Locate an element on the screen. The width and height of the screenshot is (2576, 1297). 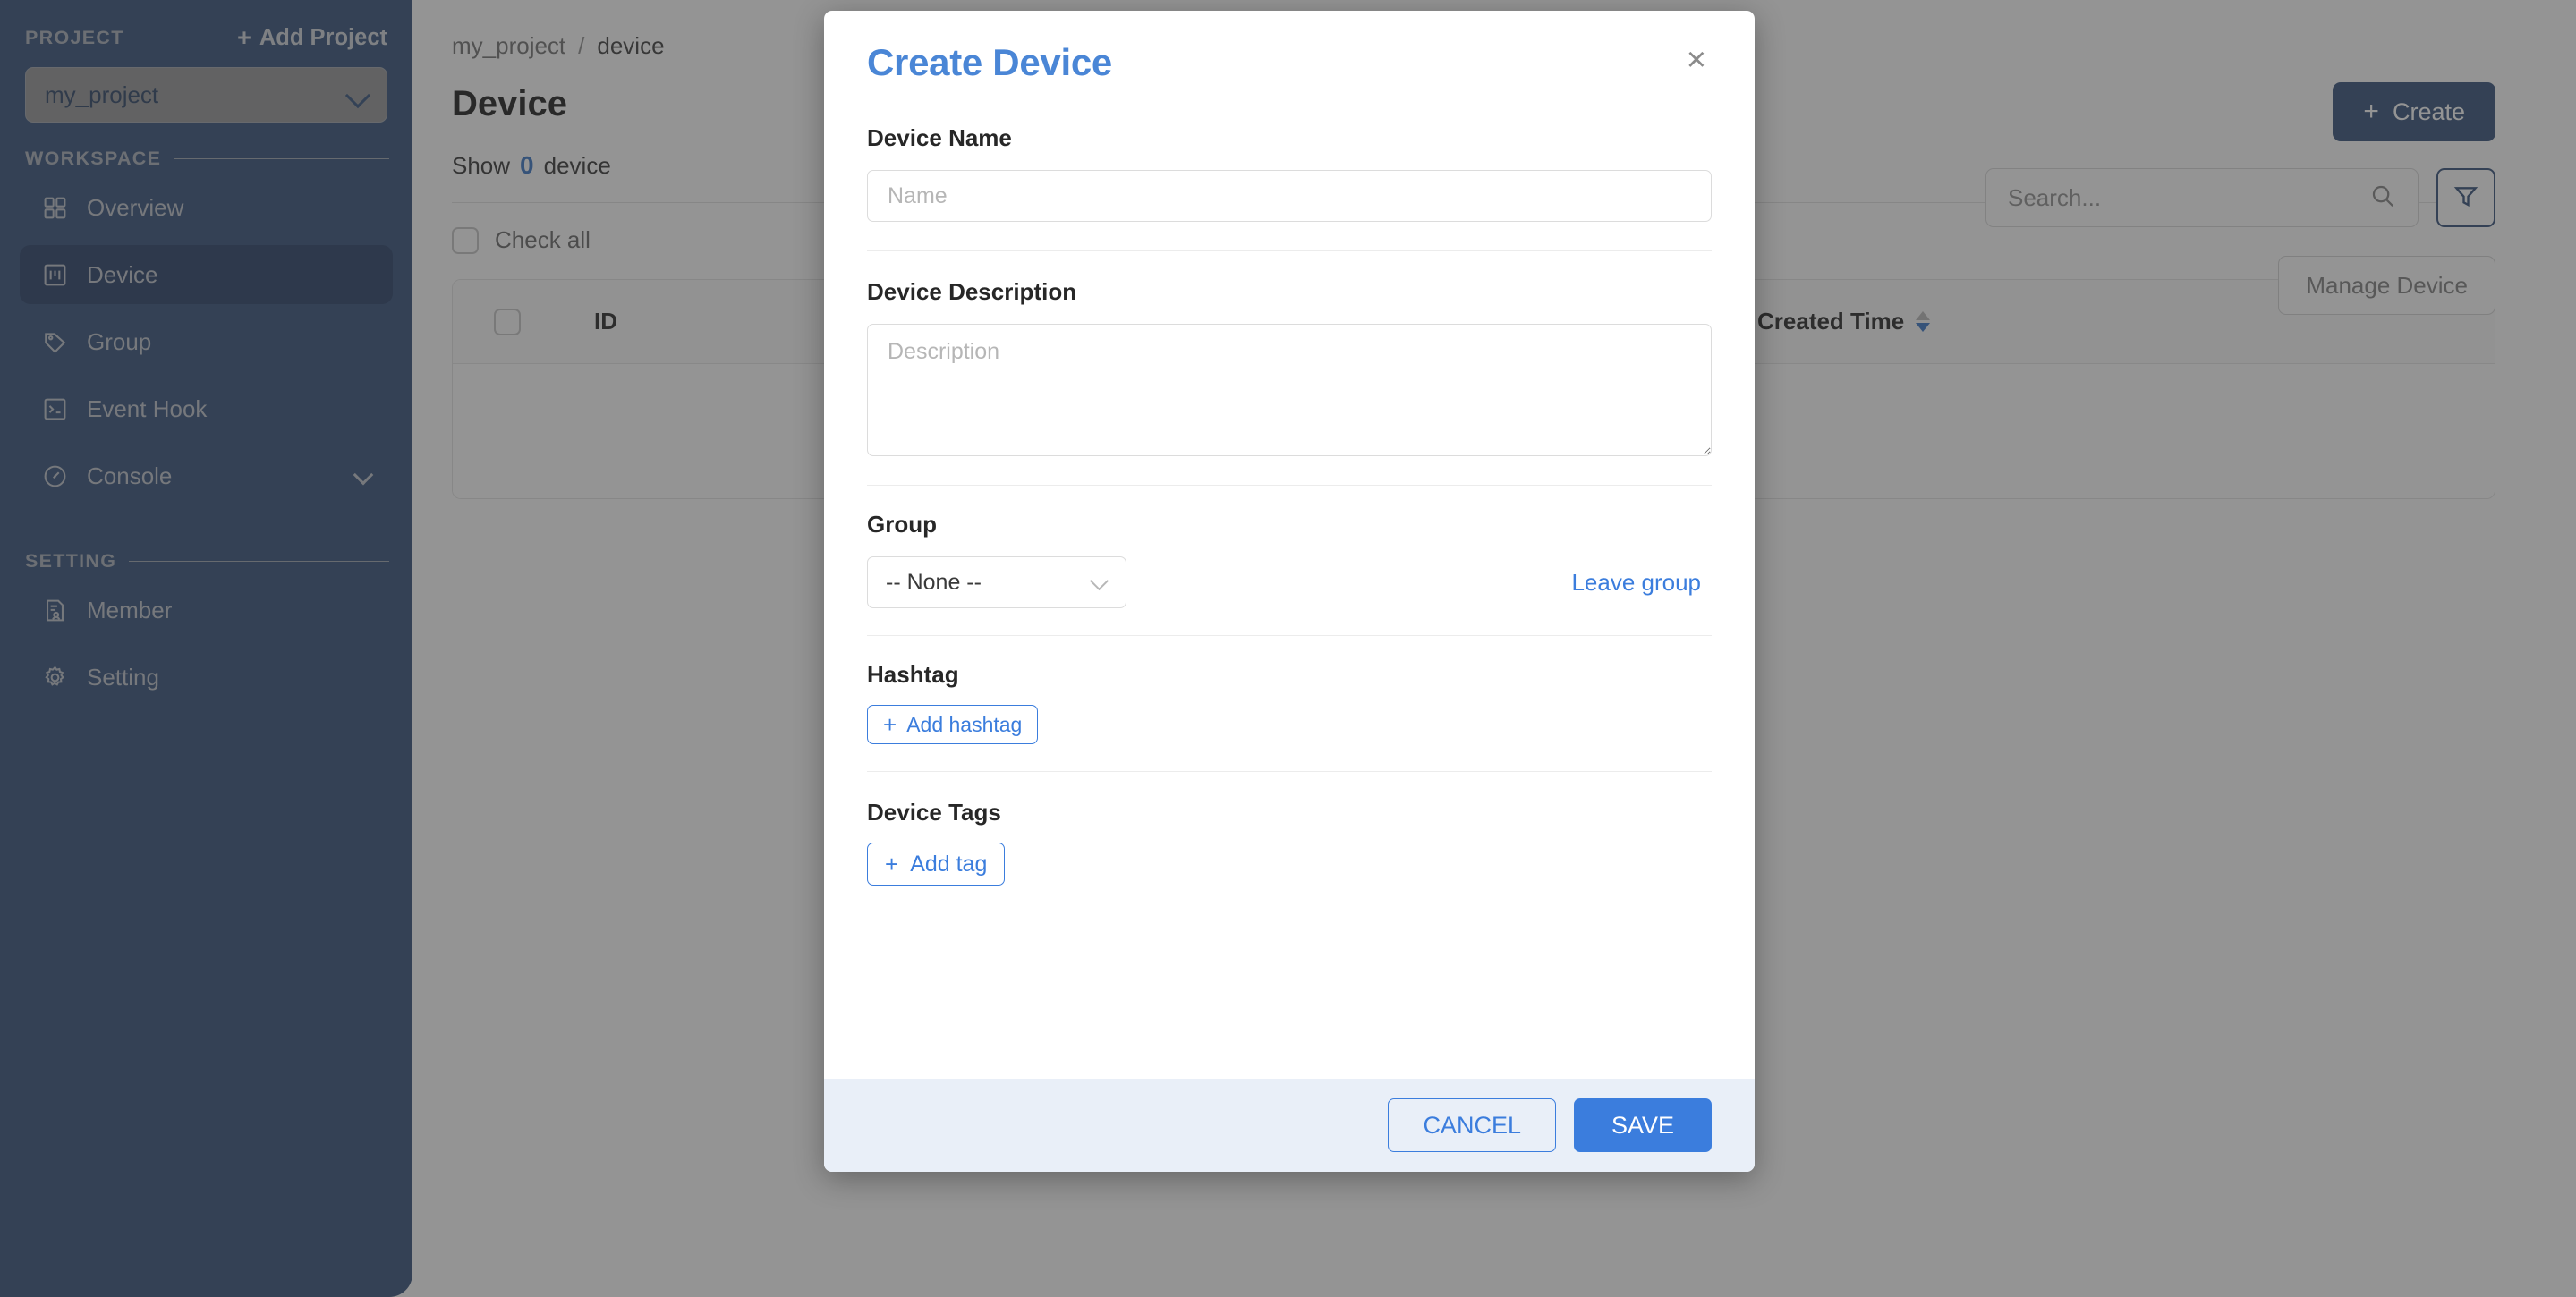
chevron-down-icon is located at coordinates (1100, 582).